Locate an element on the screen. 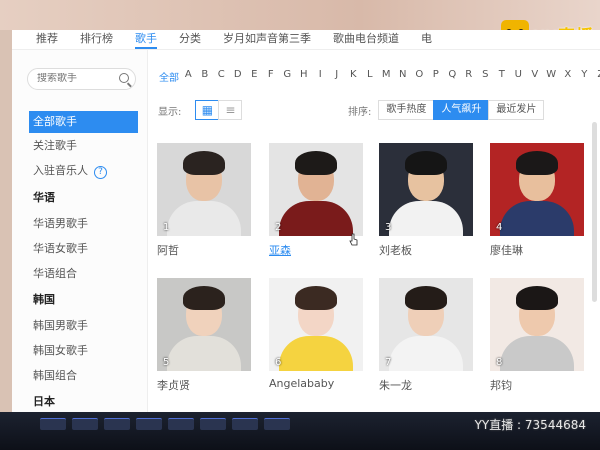 The height and width of the screenshot is (450, 600). artist-name: 阿哲 is located at coordinates (204, 250).